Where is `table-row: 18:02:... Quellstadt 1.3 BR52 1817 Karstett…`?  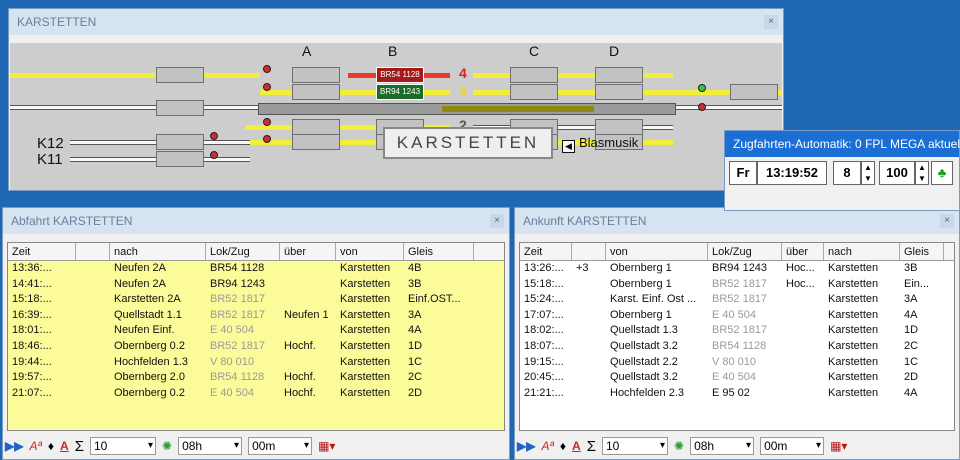
table-row: 18:02:... Quellstadt 1.3 BR52 1817 Karstett… is located at coordinates (737, 331).